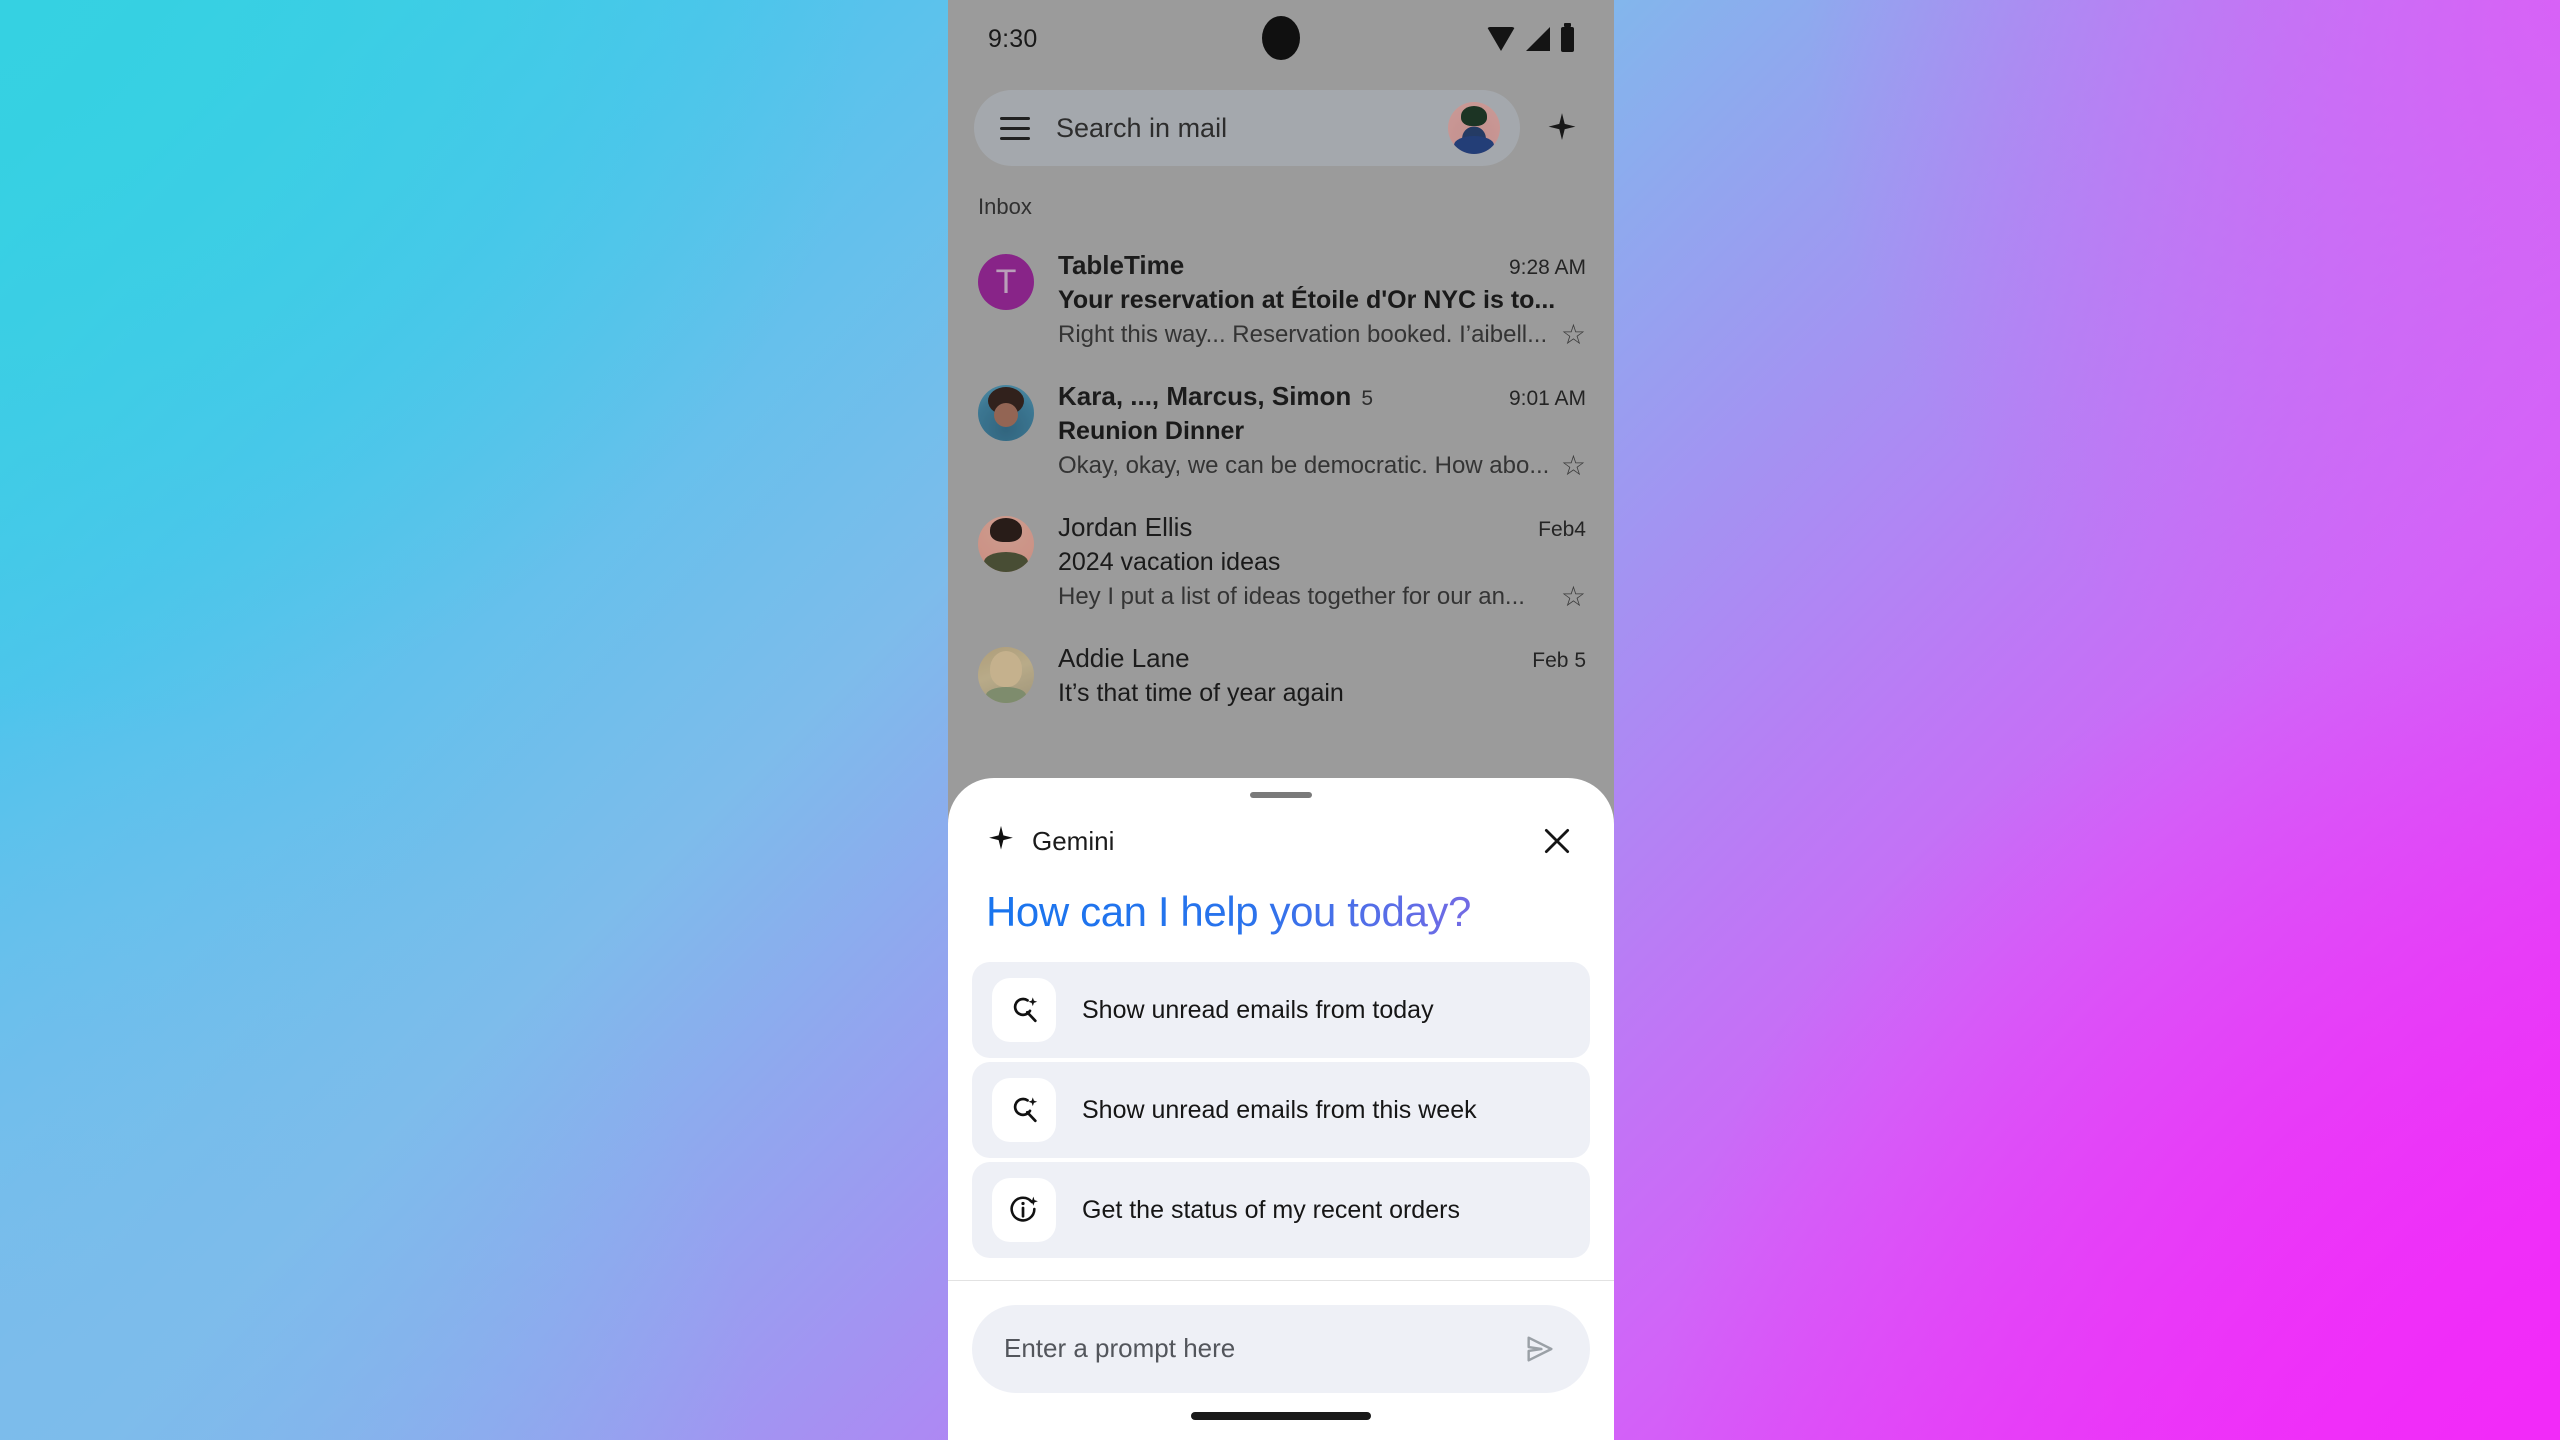  Describe the element at coordinates (1567, 37) in the screenshot. I see `battery-icon` at that location.